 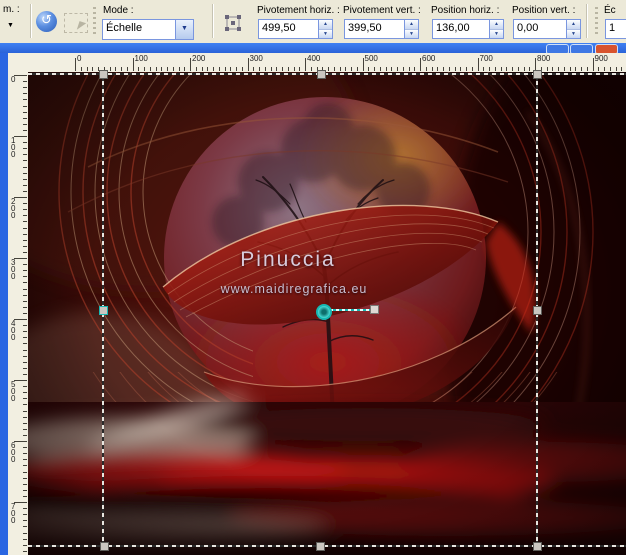 I want to click on pivot-h-value: 499,50, so click(x=288, y=29).